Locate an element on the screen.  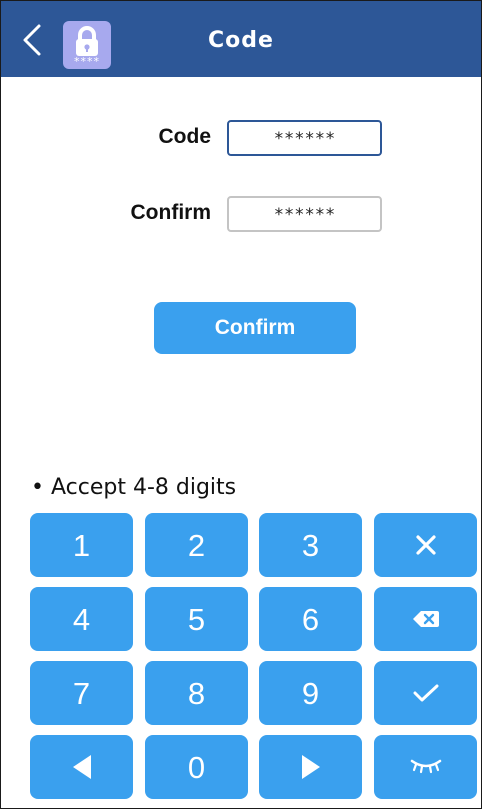
code-label: Code is located at coordinates (185, 136).